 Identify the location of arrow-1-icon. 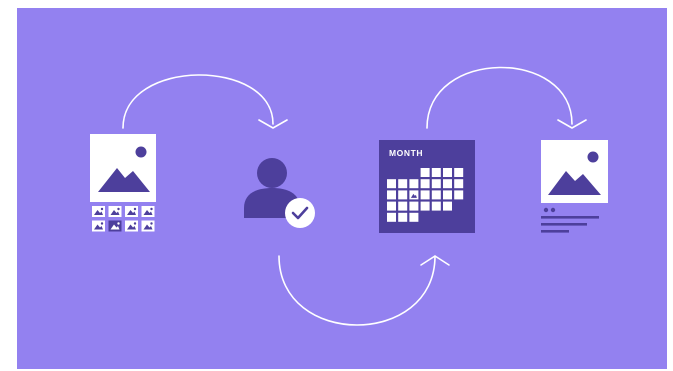
(205, 101).